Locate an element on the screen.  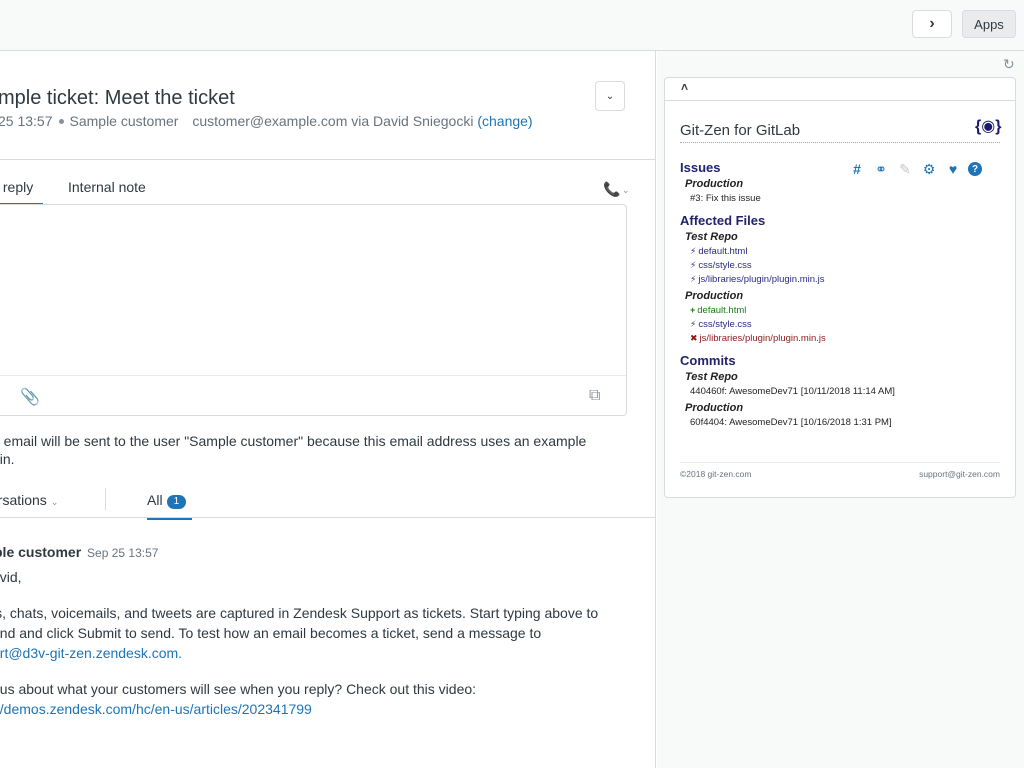
file-item: + default.html is located at coordinates (718, 310).